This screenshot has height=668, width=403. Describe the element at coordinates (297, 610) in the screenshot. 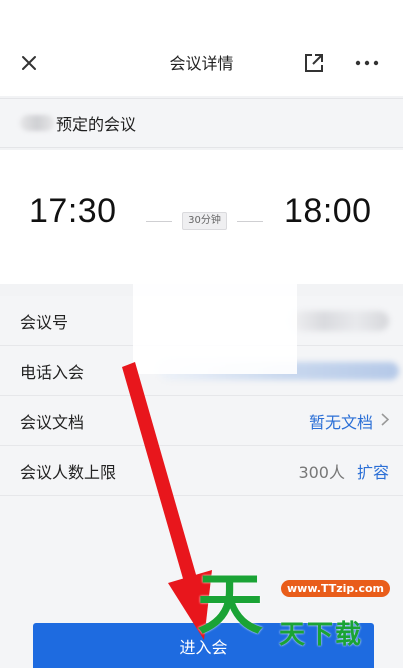

I see `site-watermark: 天 www.TTzip.com 天下载` at that location.